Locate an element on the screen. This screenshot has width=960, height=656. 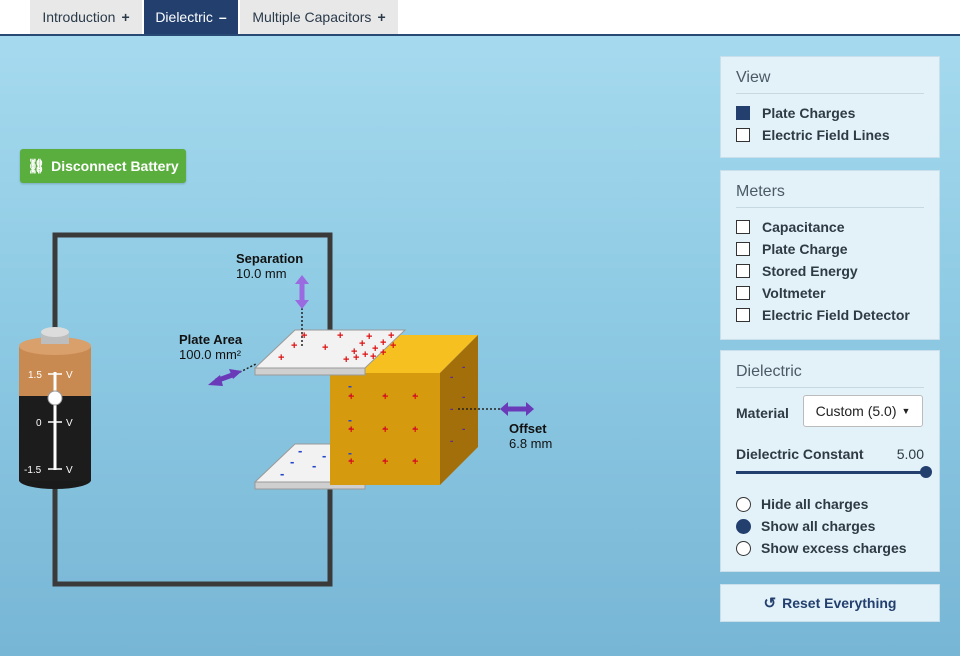
show-all-charges-radio: Show all charges is located at coordinates (821, 526).